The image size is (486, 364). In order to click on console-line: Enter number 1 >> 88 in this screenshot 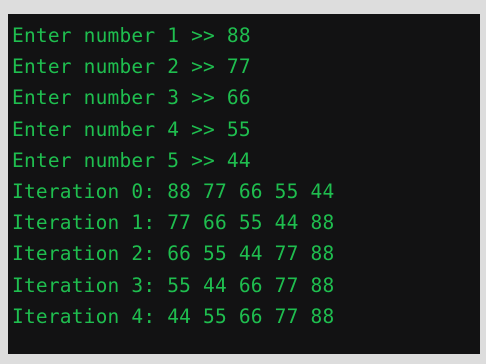, I will do `click(131, 35)`.